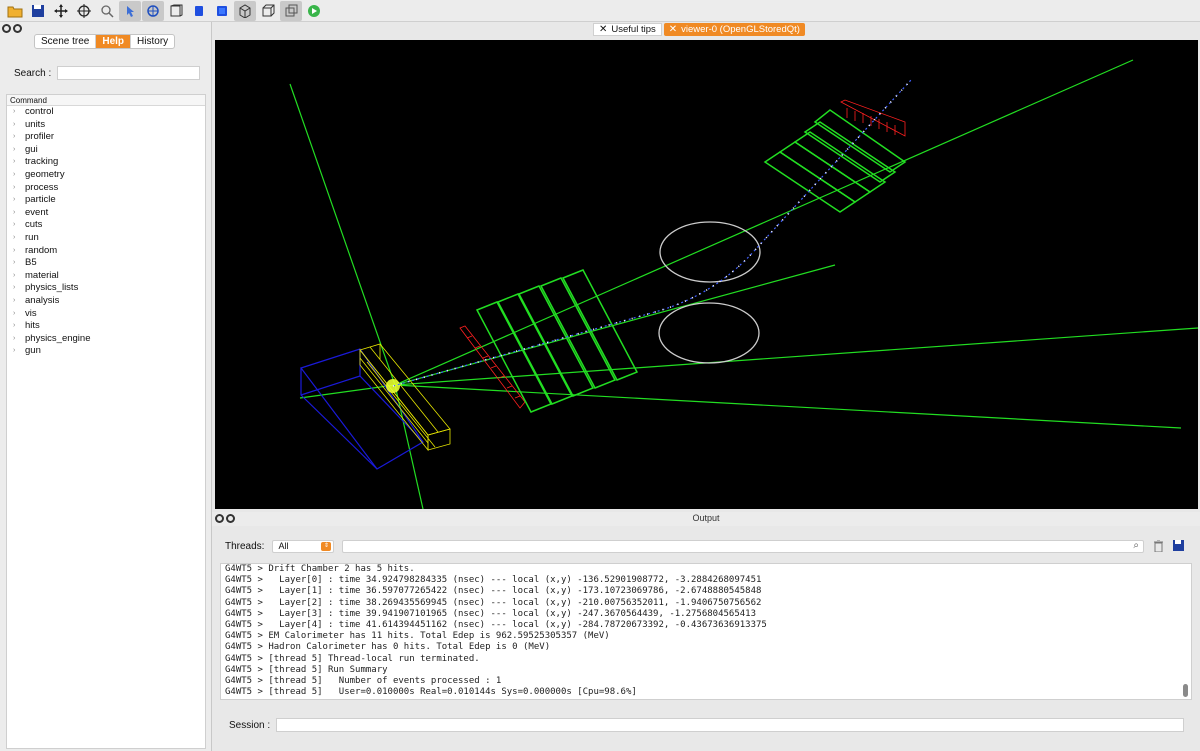 The width and height of the screenshot is (1200, 751). I want to click on output-search-input: ⌕, so click(743, 546).